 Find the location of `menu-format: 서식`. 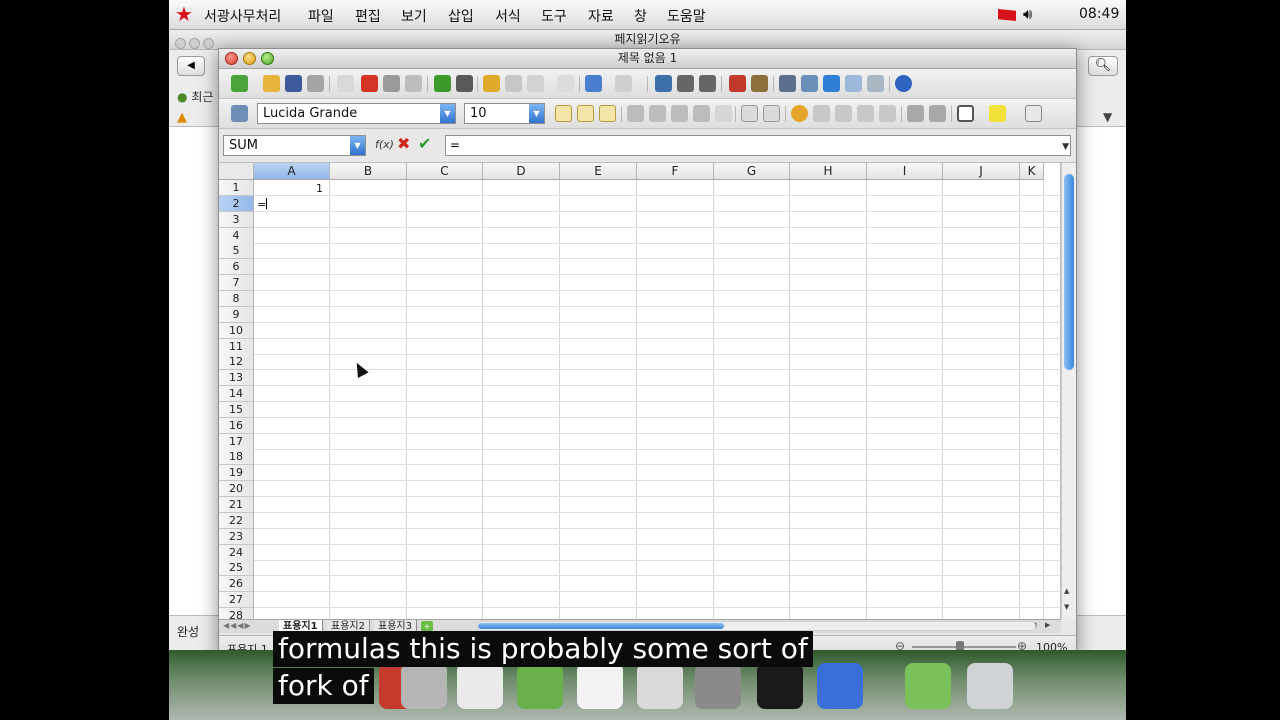

menu-format: 서식 is located at coordinates (508, 16).